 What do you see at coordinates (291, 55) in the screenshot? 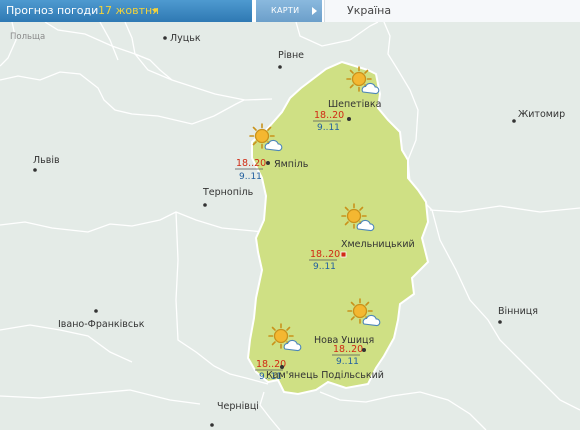
I see `label-rivne: Рівне` at bounding box center [291, 55].